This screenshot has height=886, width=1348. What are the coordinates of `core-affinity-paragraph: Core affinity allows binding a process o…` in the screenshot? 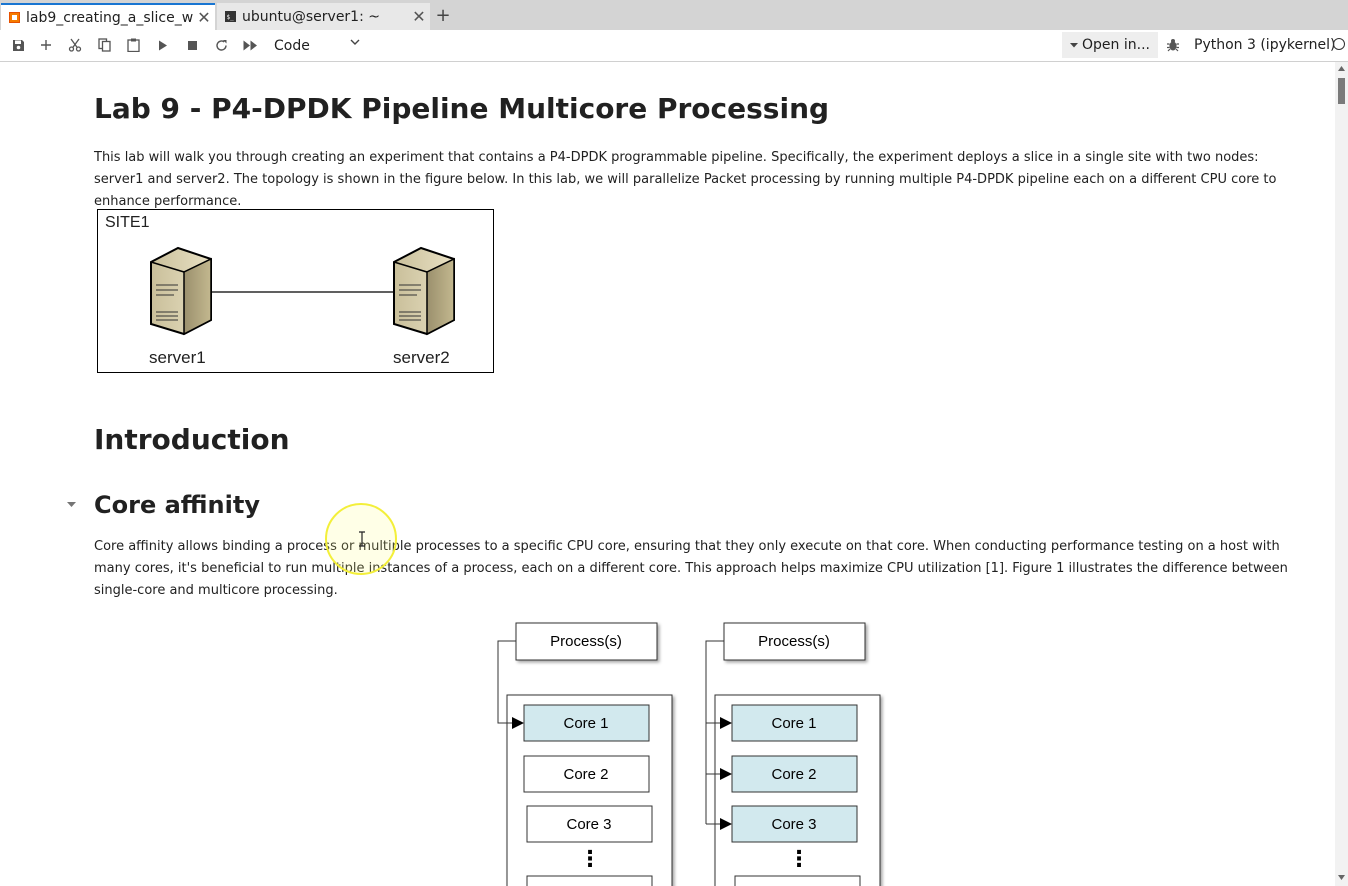 It's located at (691, 568).